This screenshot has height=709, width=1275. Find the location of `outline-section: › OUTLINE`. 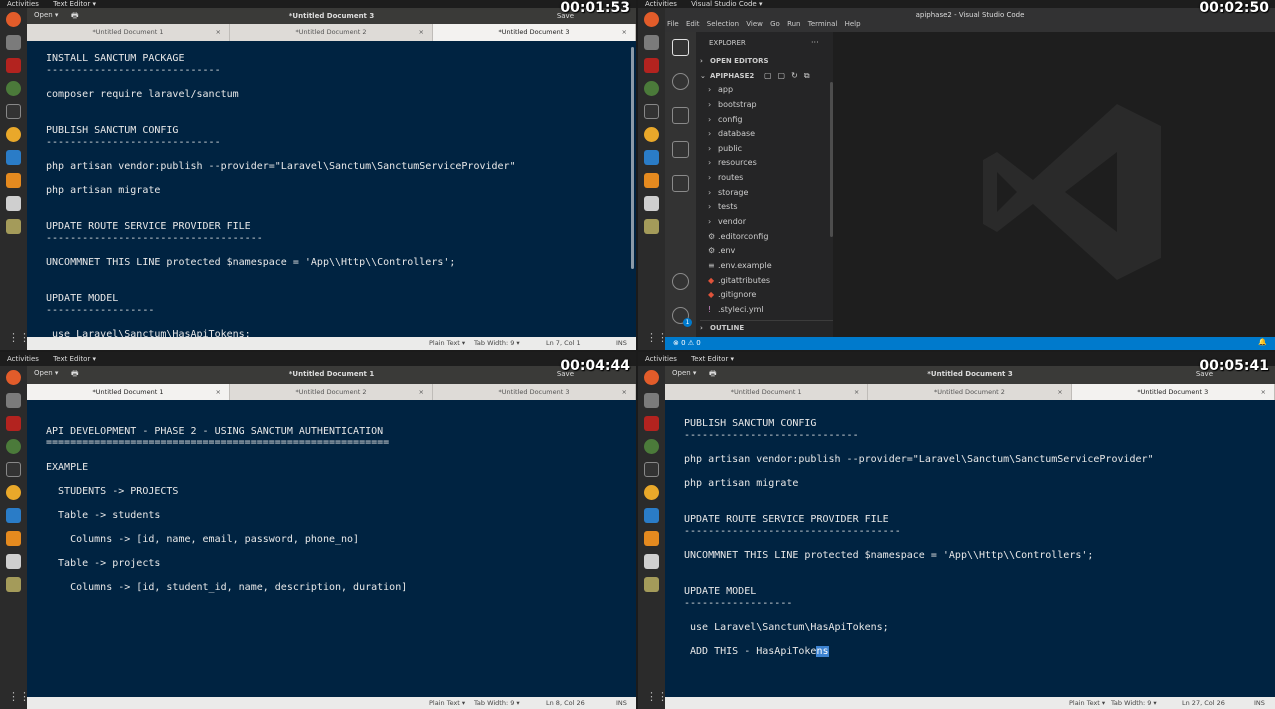

outline-section: › OUTLINE is located at coordinates (766, 327).